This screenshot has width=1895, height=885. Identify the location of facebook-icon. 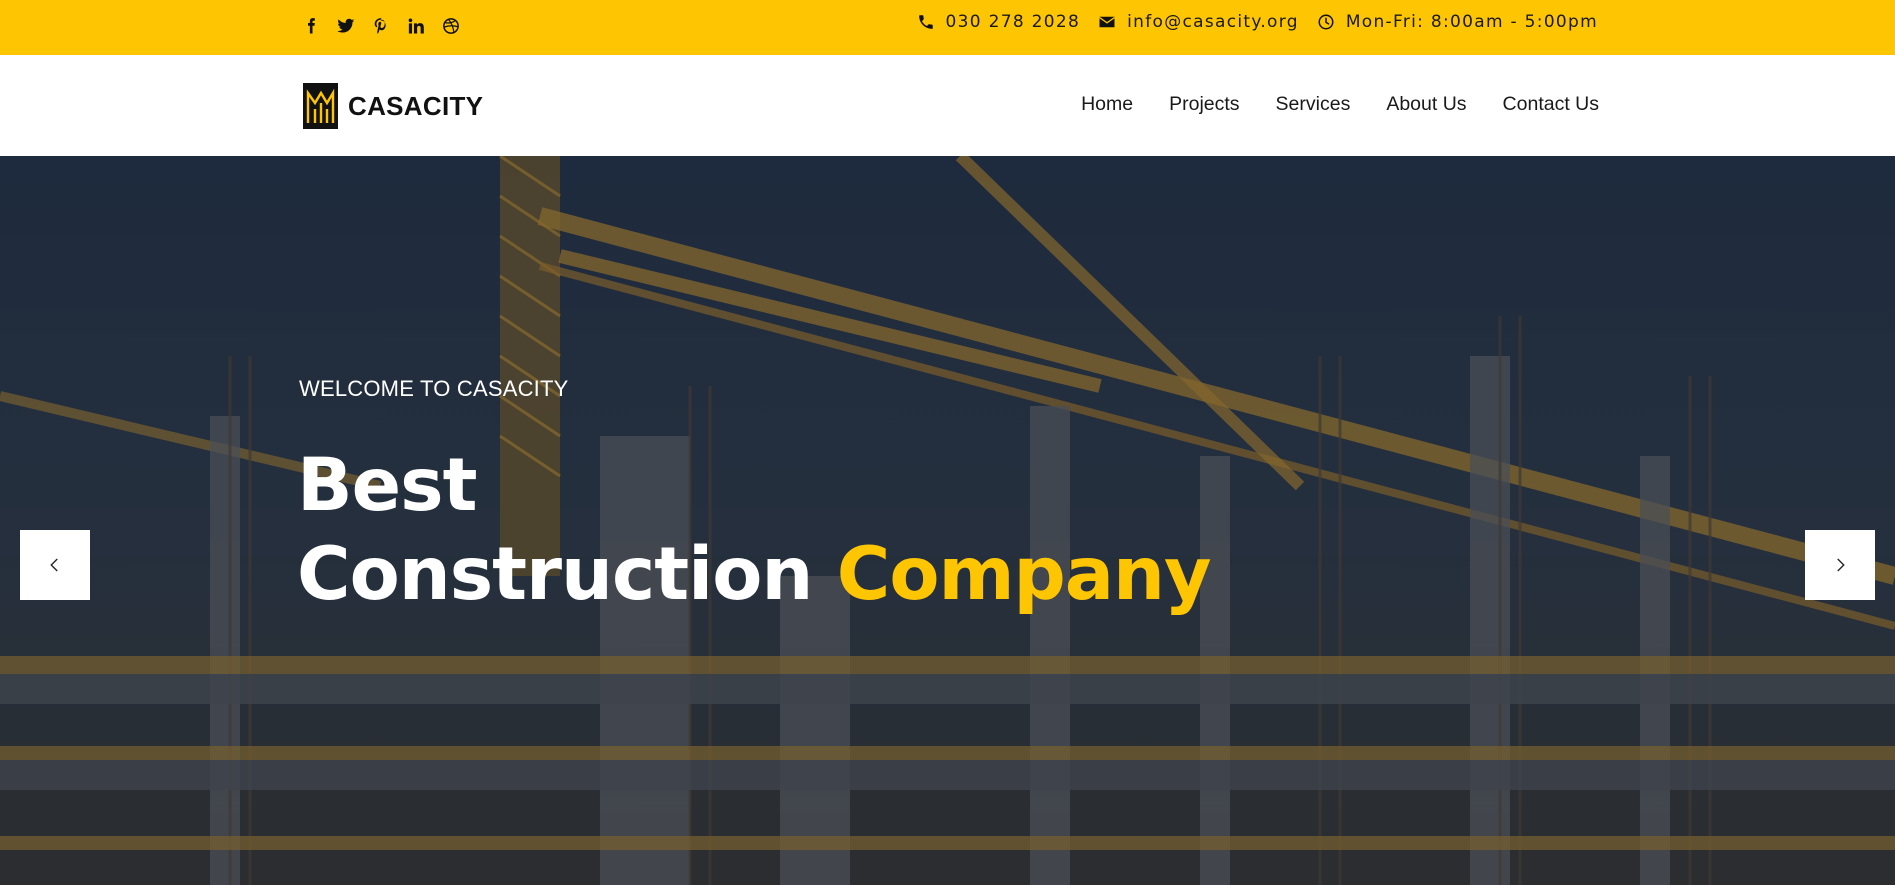
(311, 26).